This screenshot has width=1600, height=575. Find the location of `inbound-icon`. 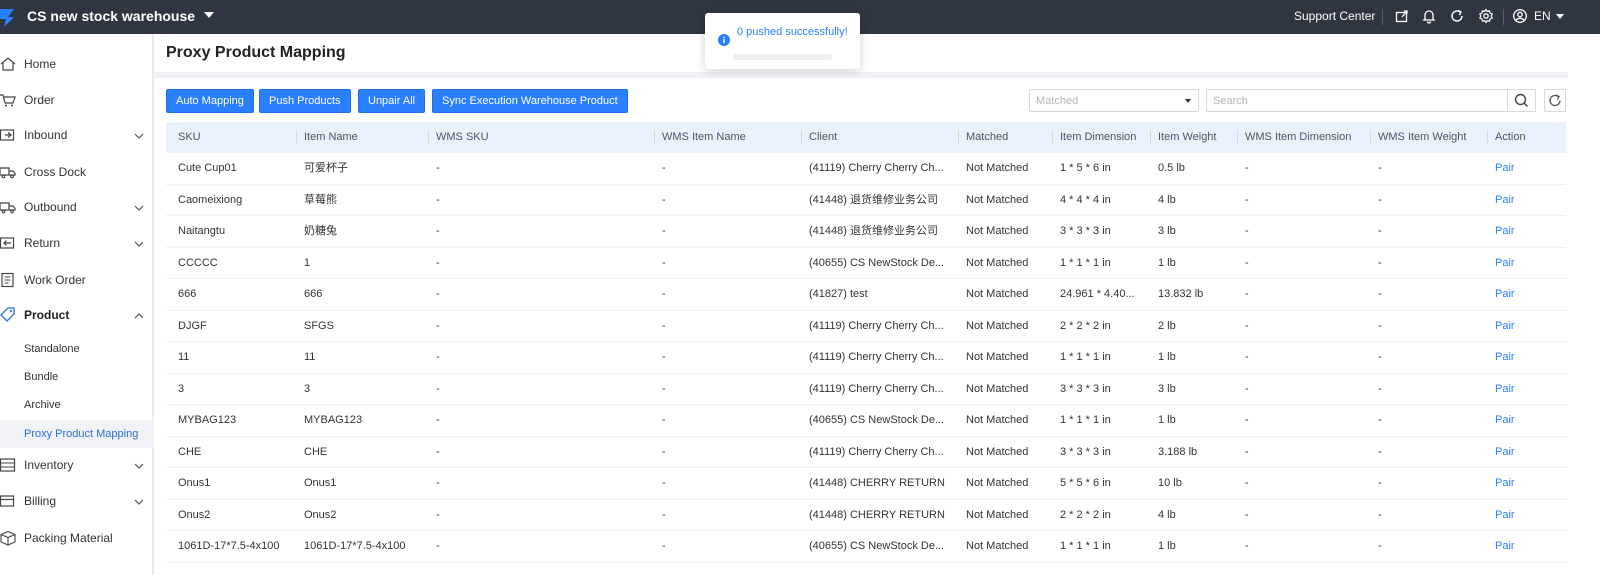

inbound-icon is located at coordinates (8, 135).